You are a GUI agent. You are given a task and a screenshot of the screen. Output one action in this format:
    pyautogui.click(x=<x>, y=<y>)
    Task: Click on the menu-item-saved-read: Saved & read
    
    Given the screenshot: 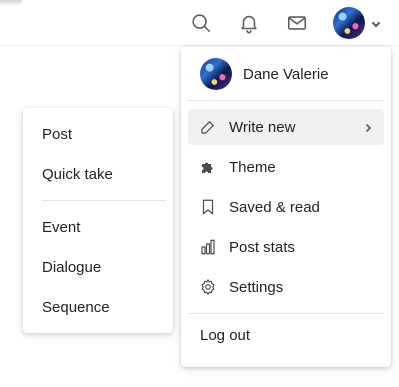 What is the action you would take?
    pyautogui.click(x=286, y=207)
    